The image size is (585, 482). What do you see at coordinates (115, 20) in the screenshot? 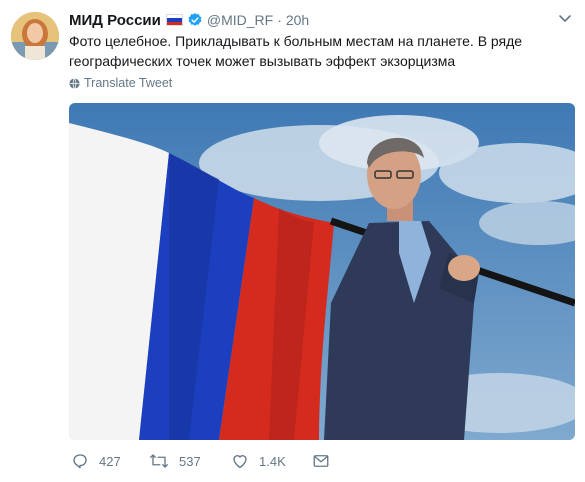
I see `display-name: МИД России` at bounding box center [115, 20].